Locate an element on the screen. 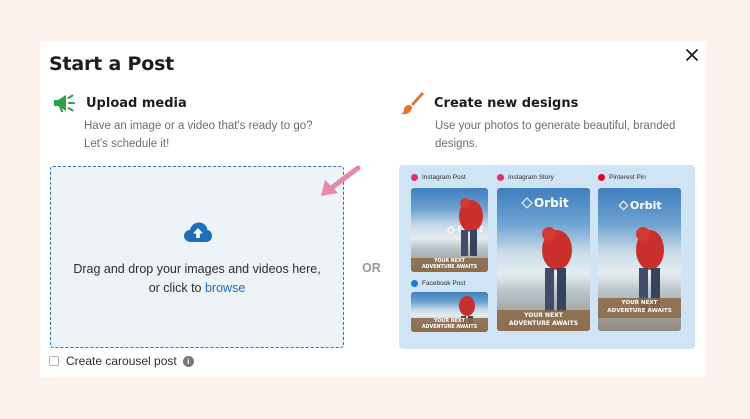 Image resolution: width=750 pixels, height=419 pixels. carousel-label: Create carousel post is located at coordinates (121, 361).